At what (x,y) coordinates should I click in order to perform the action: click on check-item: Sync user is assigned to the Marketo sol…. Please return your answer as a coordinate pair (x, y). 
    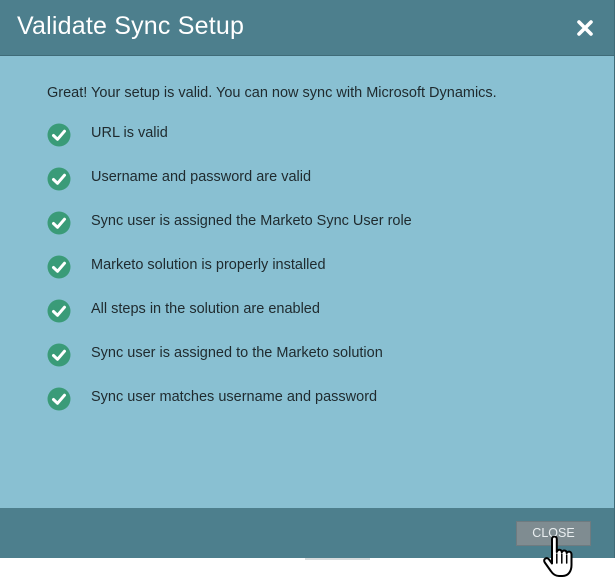
    Looking at the image, I should click on (307, 355).